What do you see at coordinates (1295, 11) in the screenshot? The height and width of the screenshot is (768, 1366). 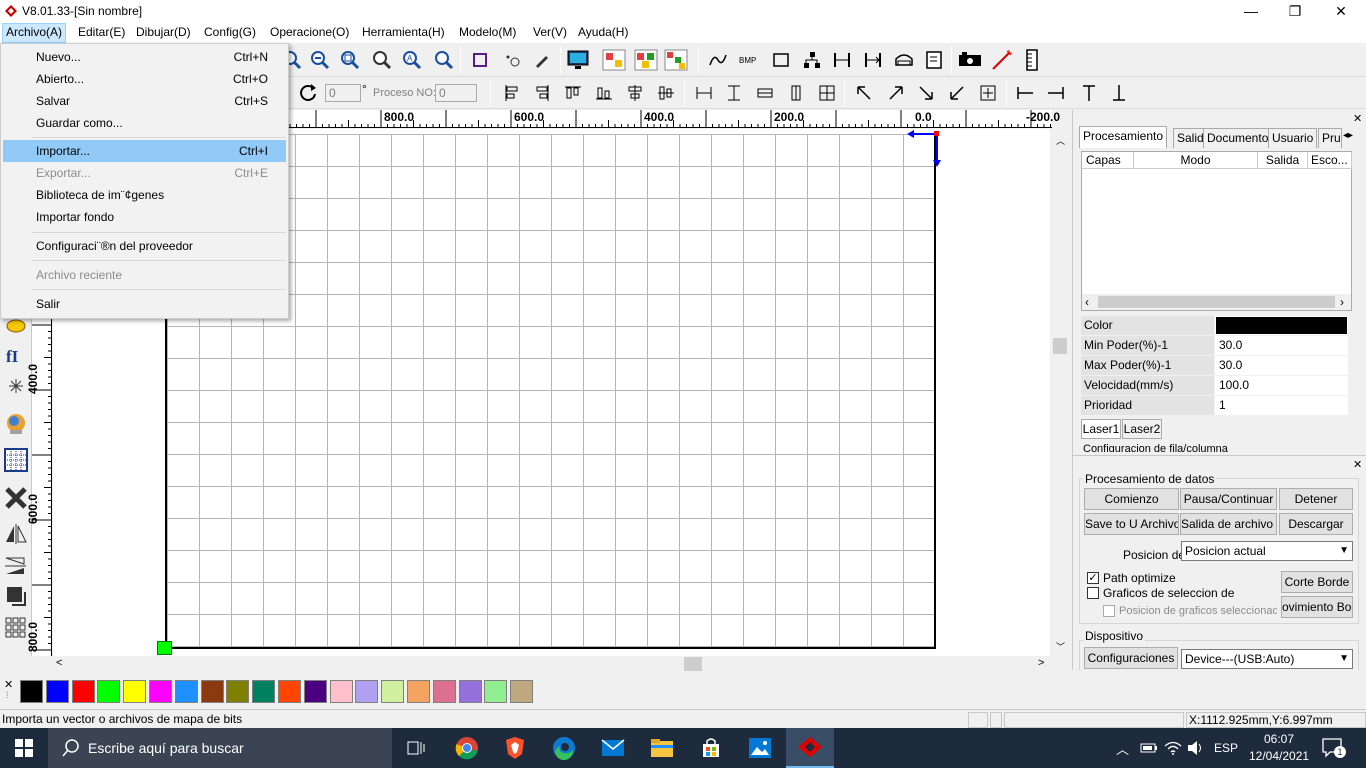 I see `restore-button: ❐` at bounding box center [1295, 11].